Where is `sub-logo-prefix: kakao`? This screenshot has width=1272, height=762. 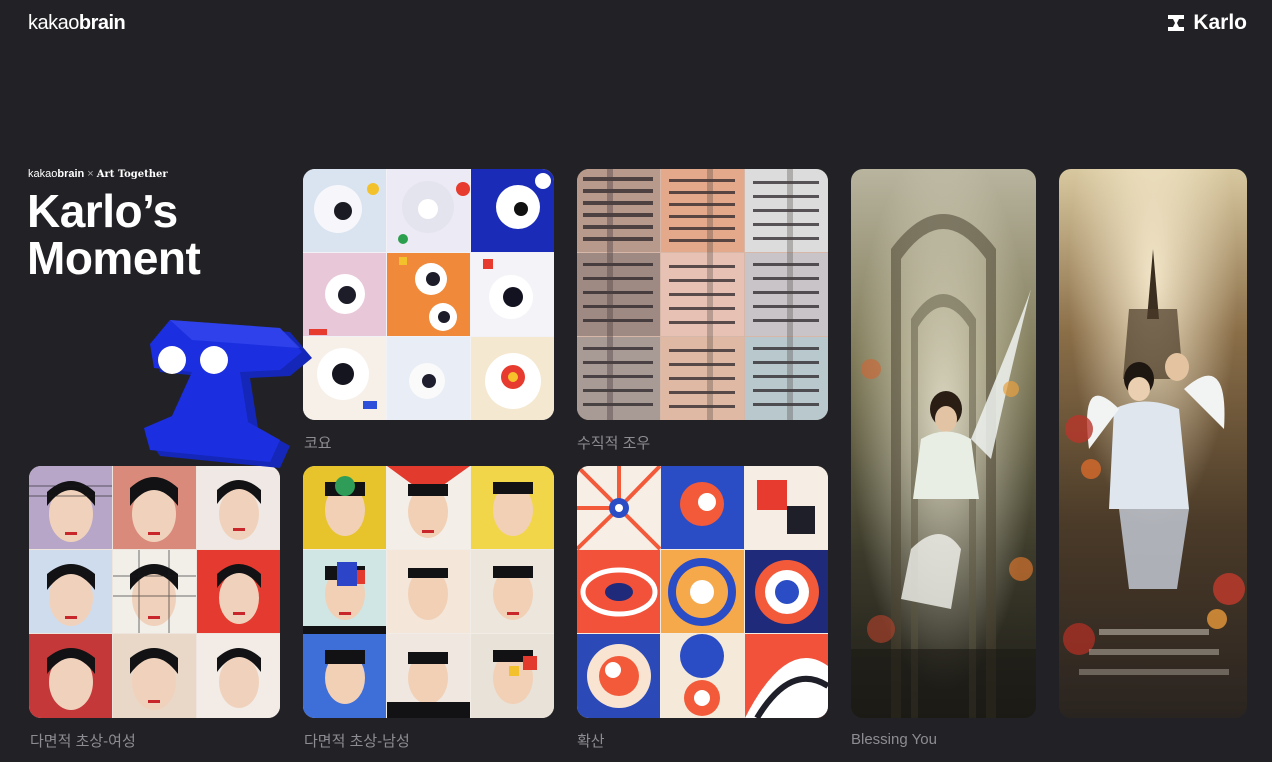
sub-logo-prefix: kakao is located at coordinates (43, 174).